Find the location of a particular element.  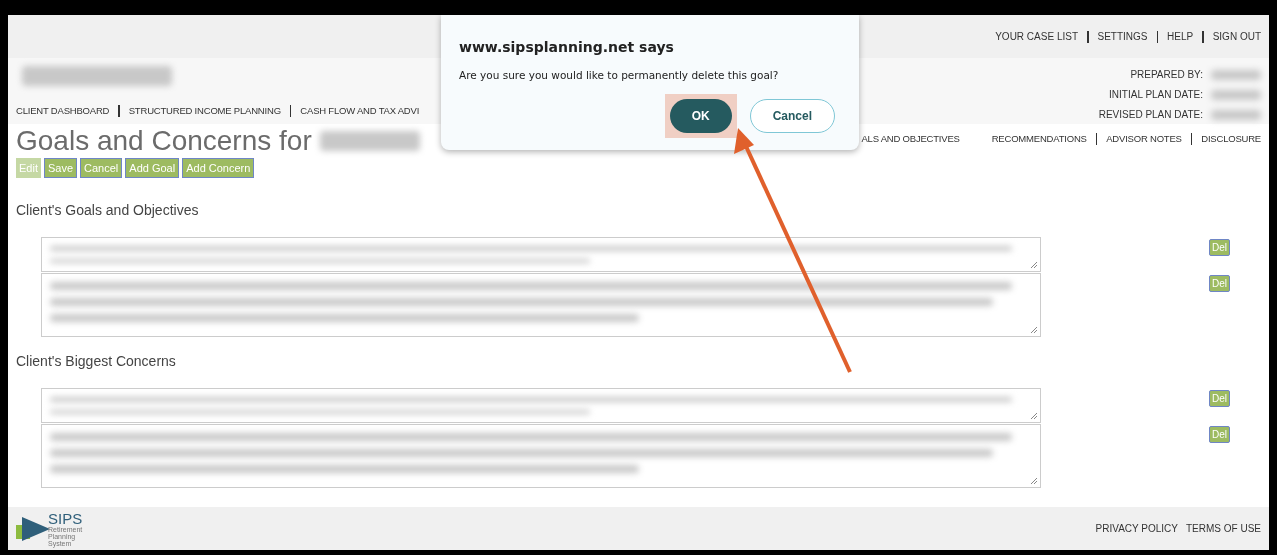

plan-info-label: PREPARED BY: is located at coordinates (1166, 75).